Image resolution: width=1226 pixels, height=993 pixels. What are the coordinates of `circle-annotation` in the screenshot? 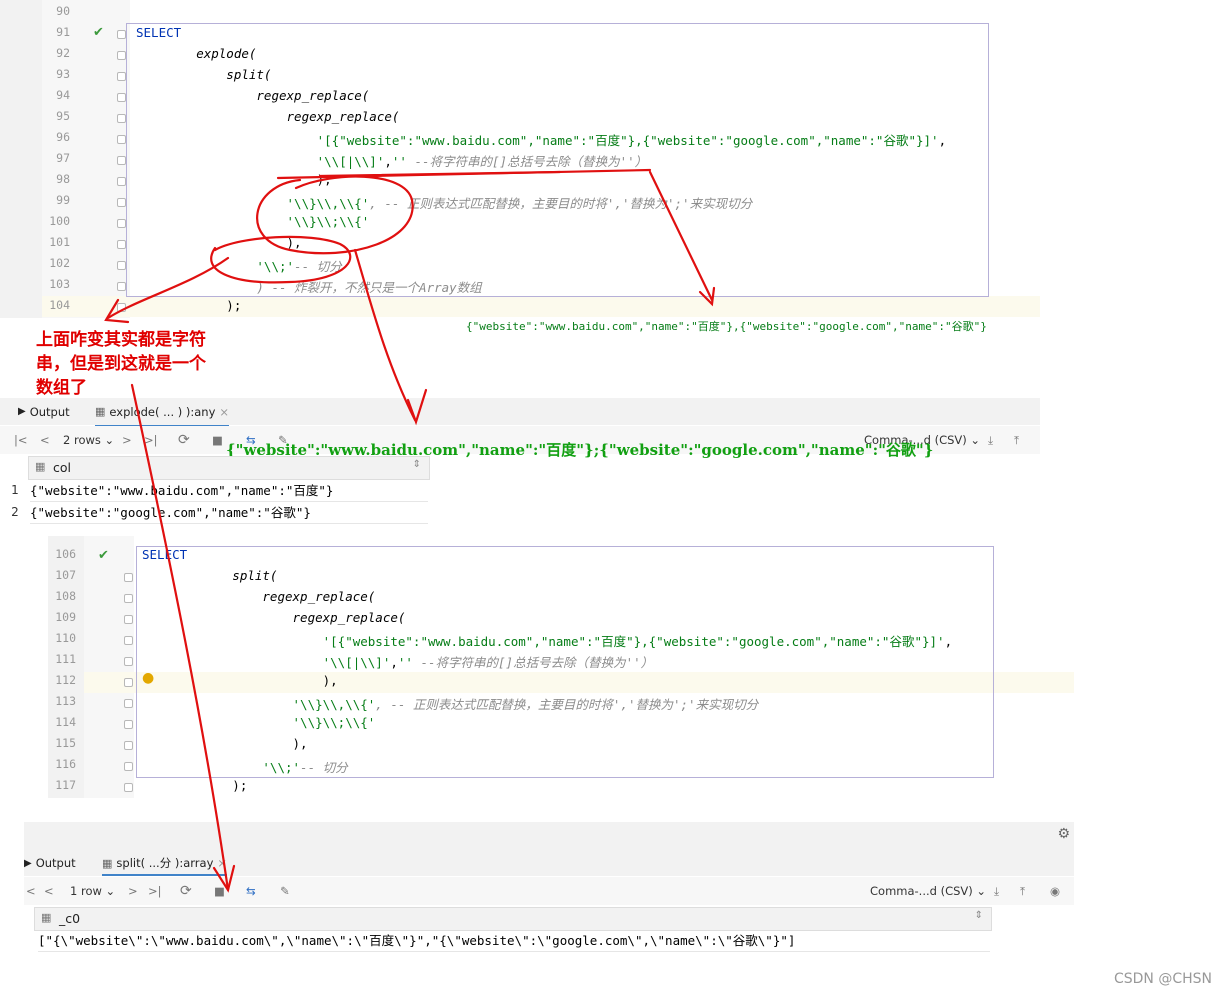 It's located at (281, 259).